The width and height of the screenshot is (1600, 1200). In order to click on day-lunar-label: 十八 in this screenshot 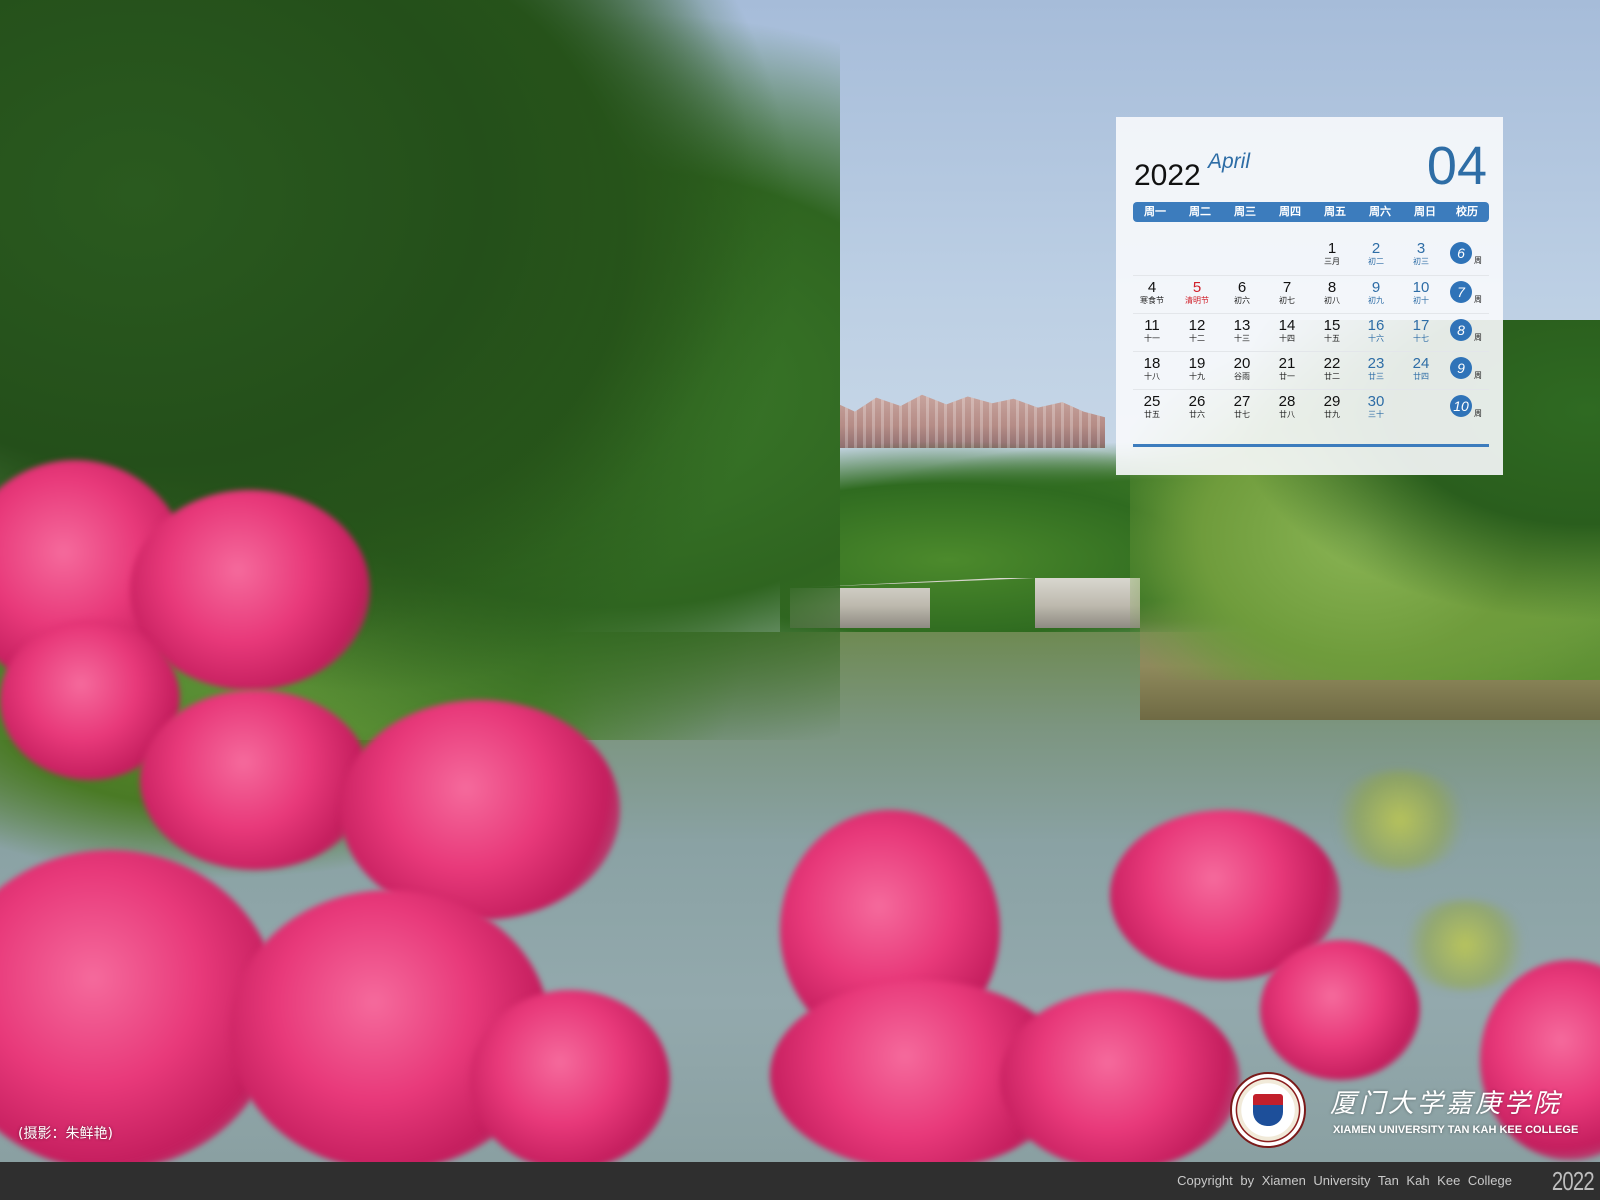, I will do `click(1152, 376)`.